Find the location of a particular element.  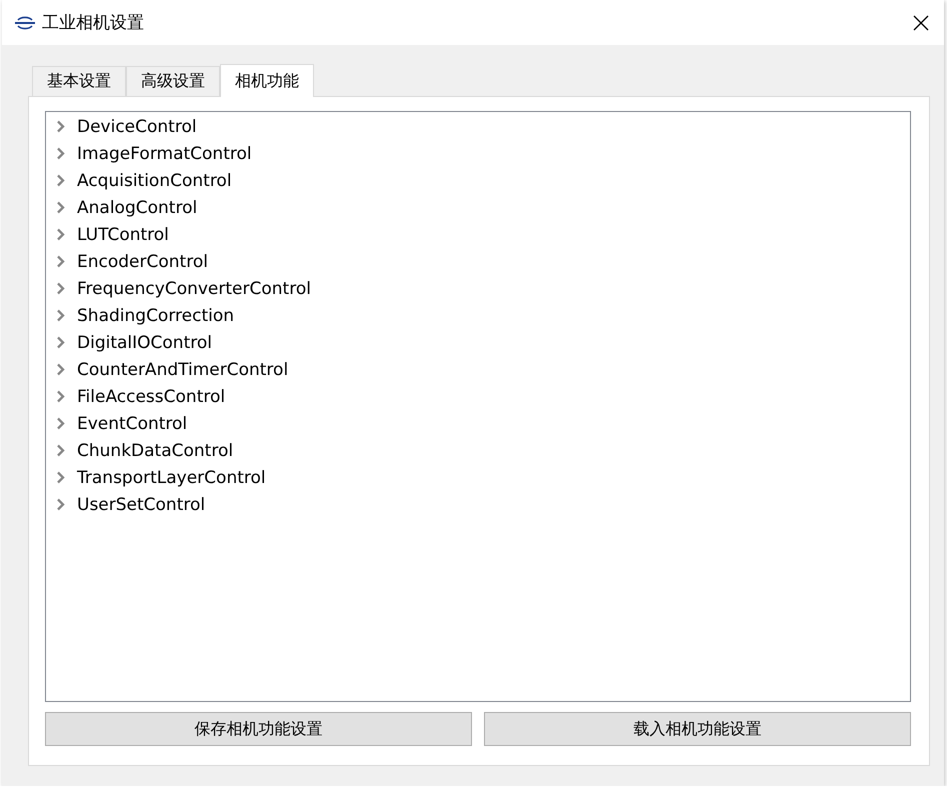

tab: 高级设置 is located at coordinates (173, 81).